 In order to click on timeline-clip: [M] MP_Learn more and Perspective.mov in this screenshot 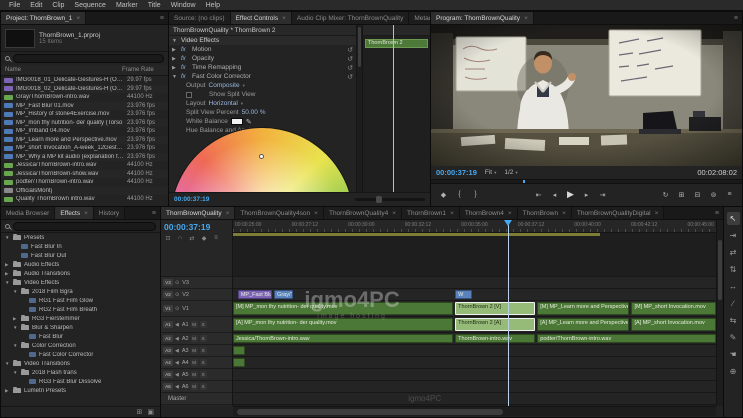, I will do `click(583, 308)`.